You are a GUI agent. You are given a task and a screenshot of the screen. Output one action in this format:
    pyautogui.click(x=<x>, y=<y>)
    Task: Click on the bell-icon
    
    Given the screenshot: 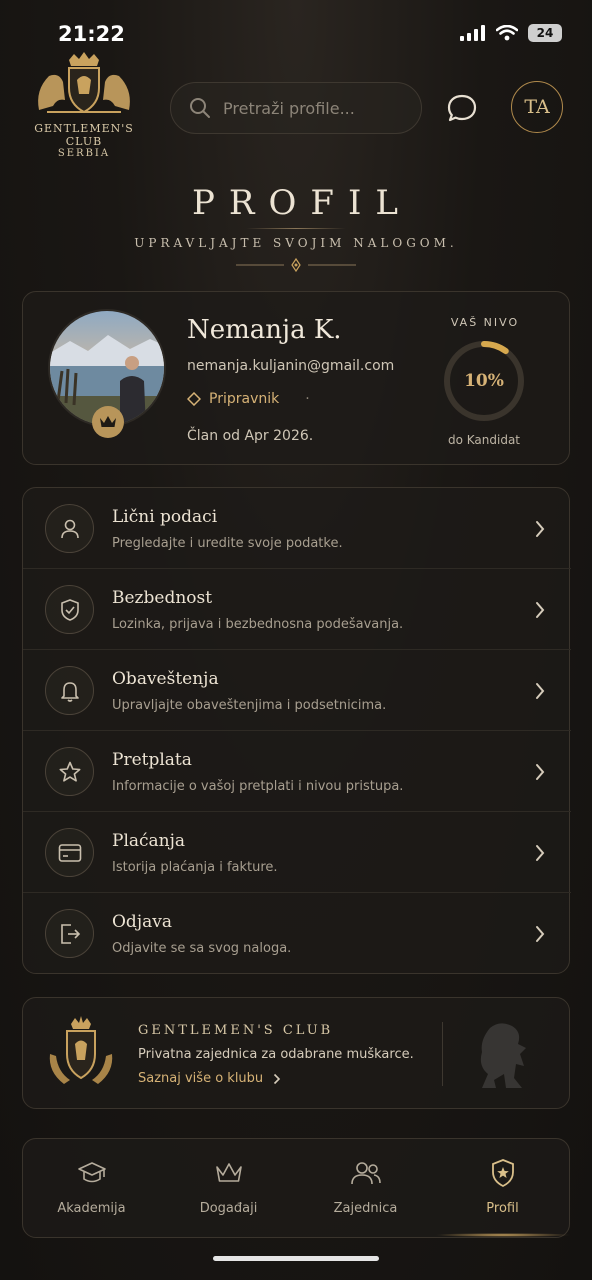 What is the action you would take?
    pyautogui.click(x=69, y=690)
    